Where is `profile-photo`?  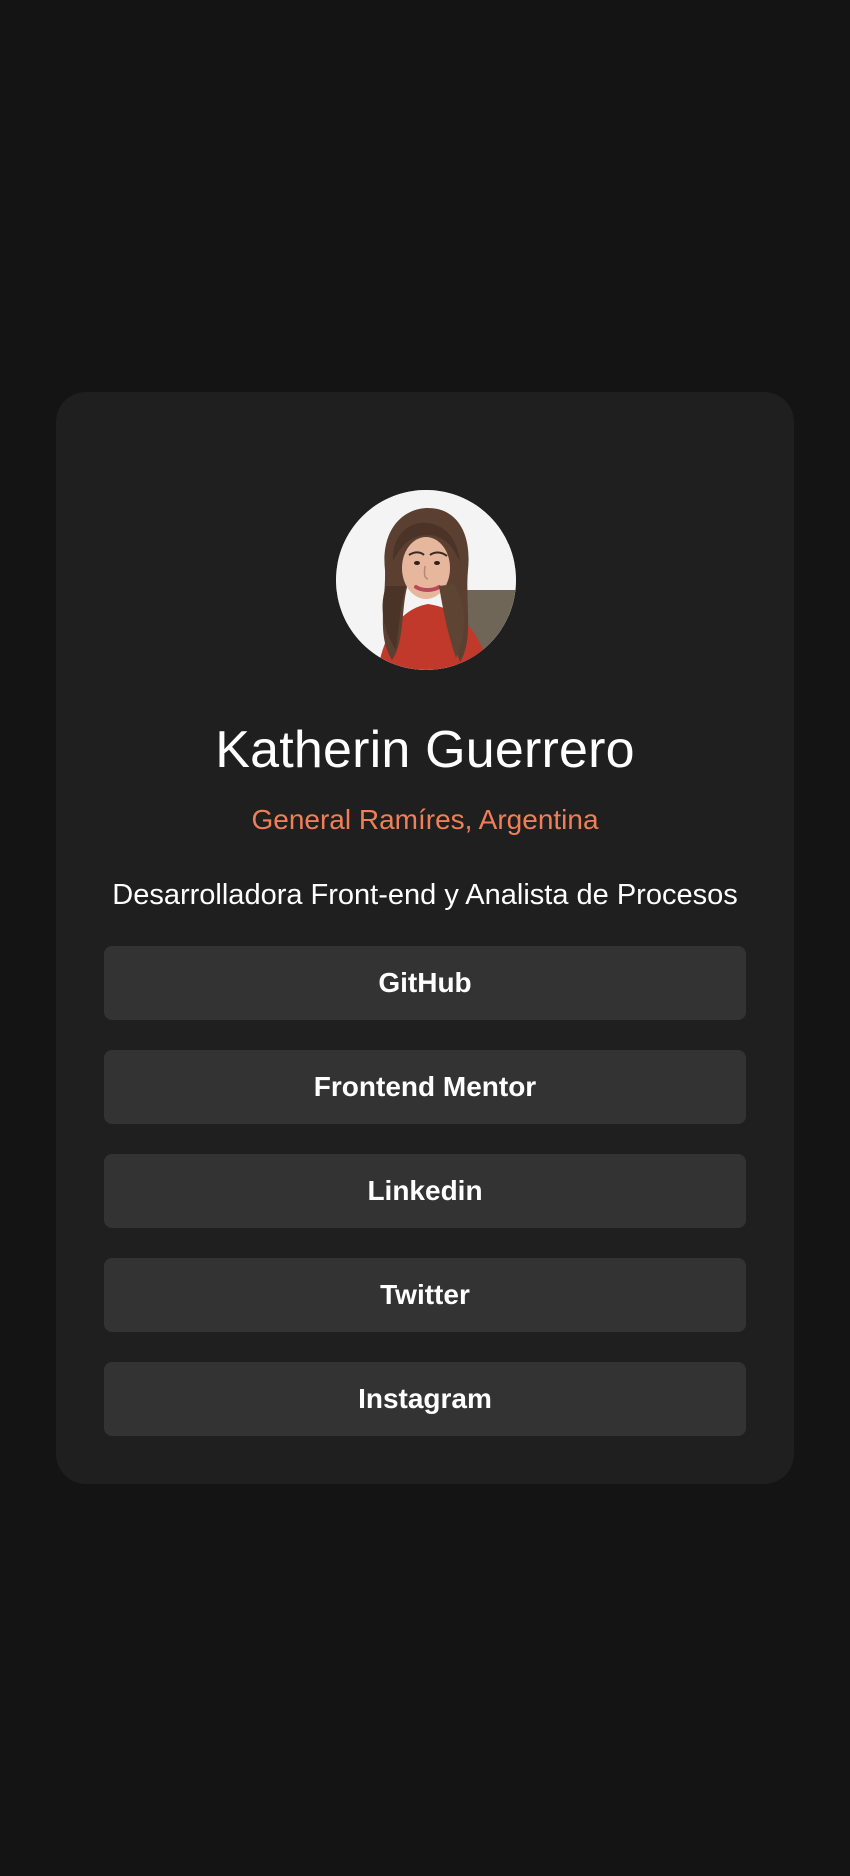 profile-photo is located at coordinates (426, 580).